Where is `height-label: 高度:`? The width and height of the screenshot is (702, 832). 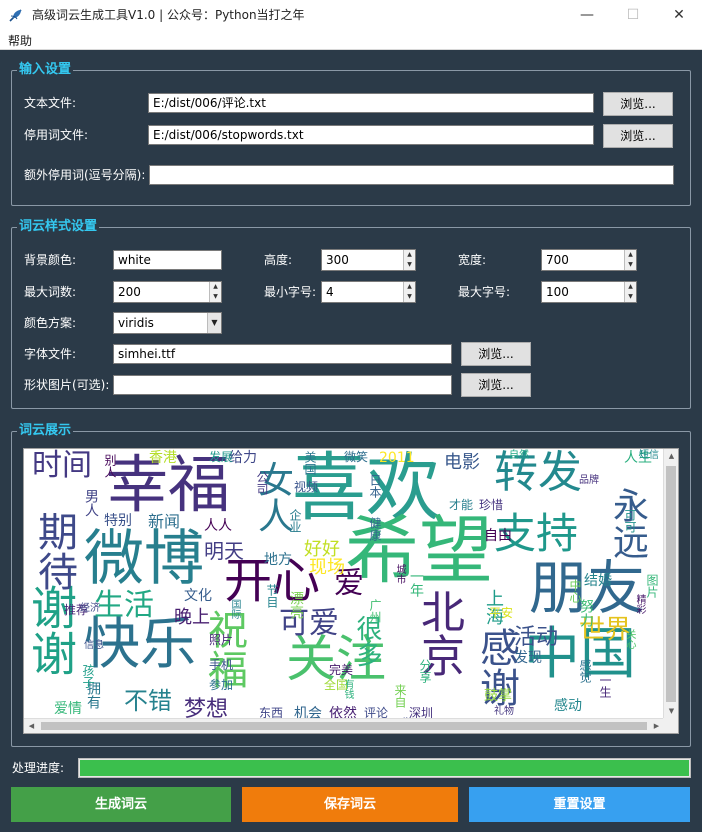 height-label: 高度: is located at coordinates (278, 260).